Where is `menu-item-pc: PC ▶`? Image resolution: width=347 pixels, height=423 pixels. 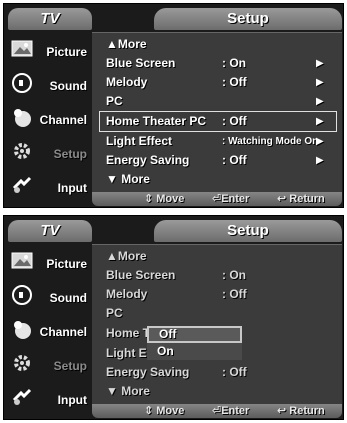 menu-item-pc: PC ▶ is located at coordinates (217, 101).